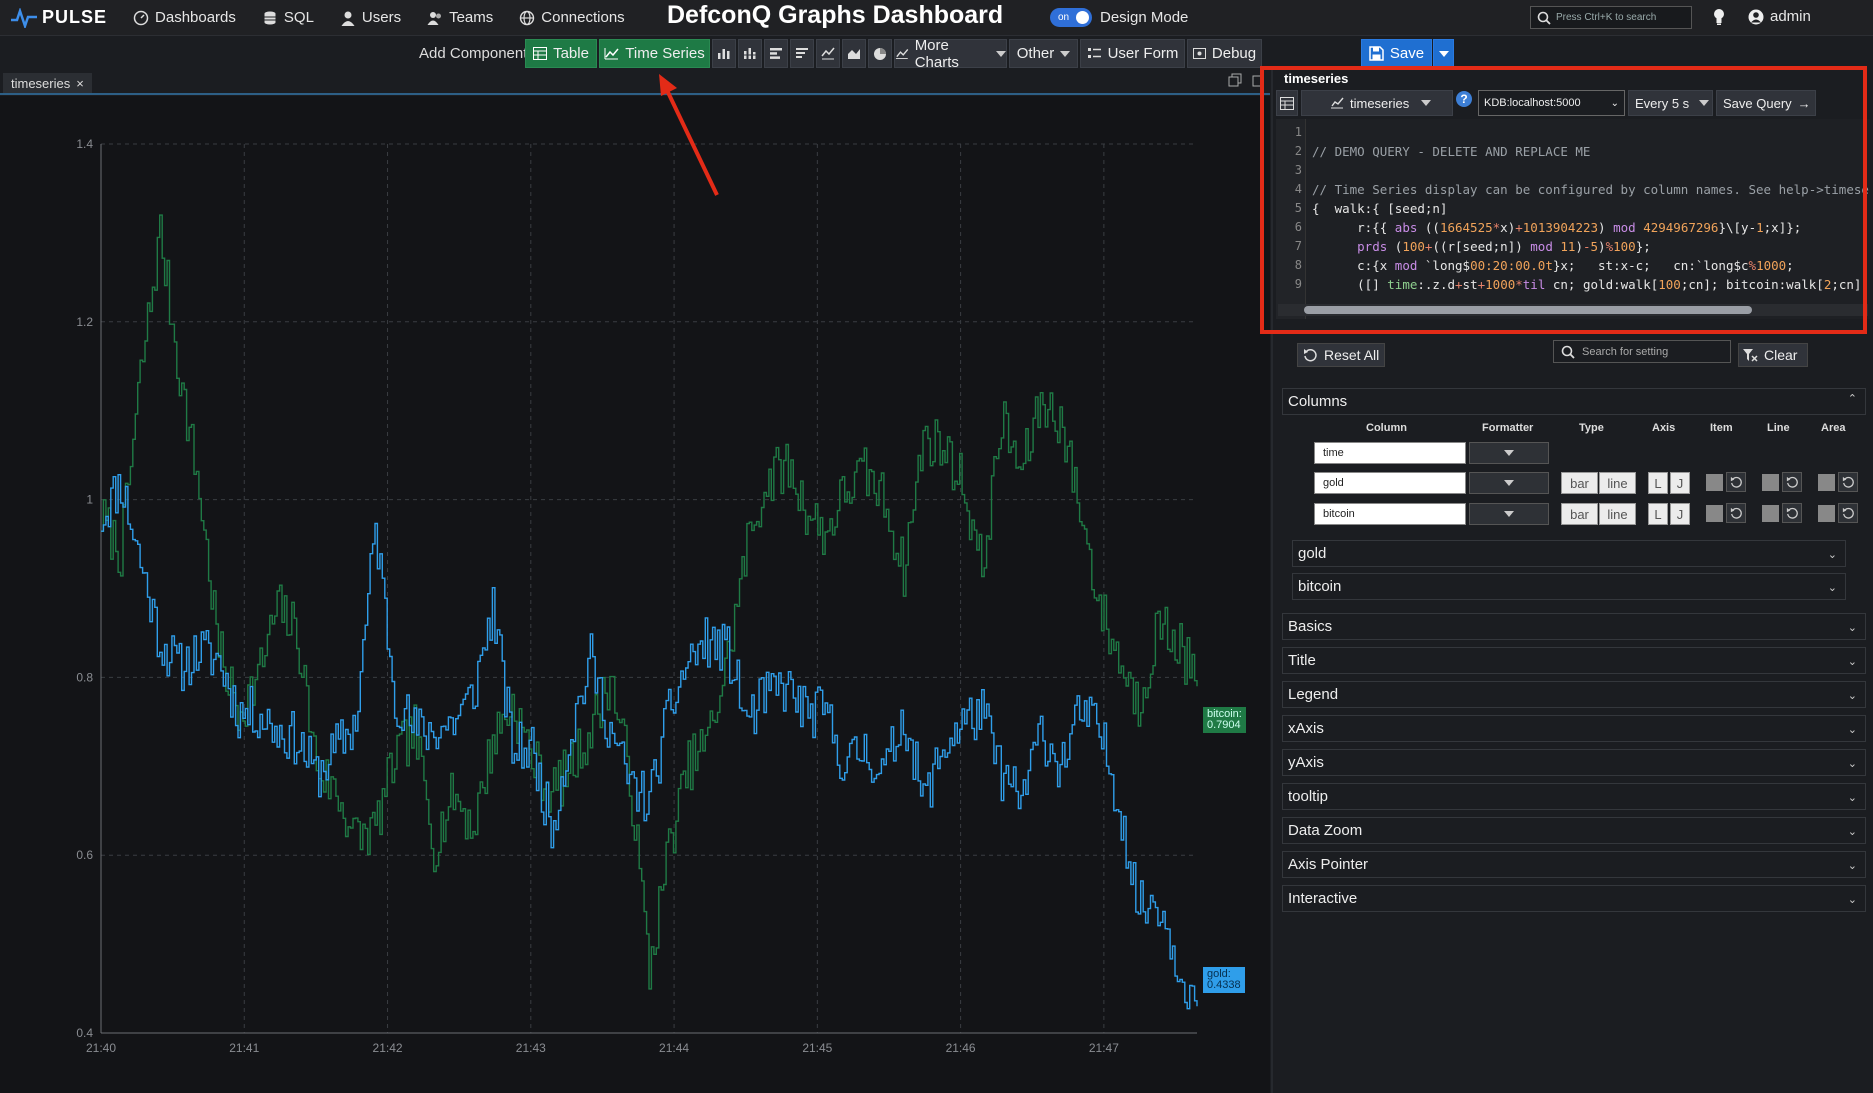  What do you see at coordinates (776, 53) in the screenshot?
I see `add-horizontal-bar-button` at bounding box center [776, 53].